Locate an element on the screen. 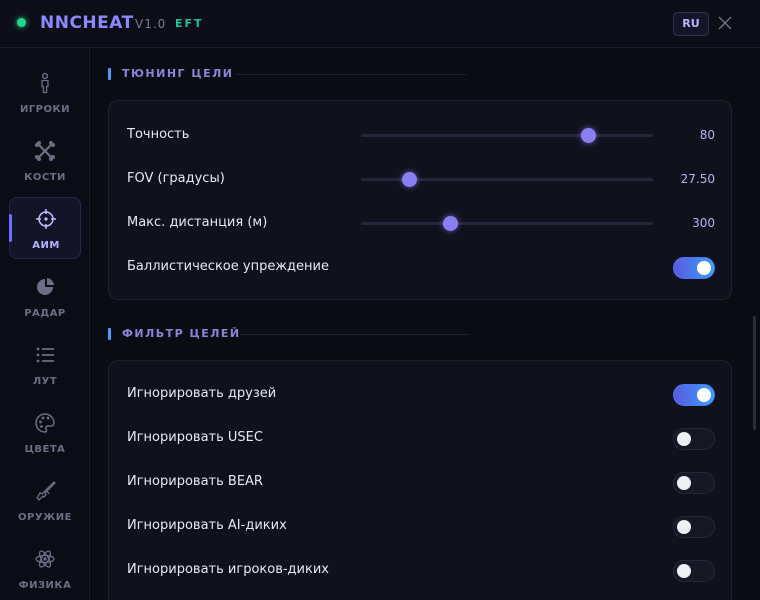 This screenshot has width=760, height=600. sidebar-item-colors: ЦВЕТА is located at coordinates (45, 433).